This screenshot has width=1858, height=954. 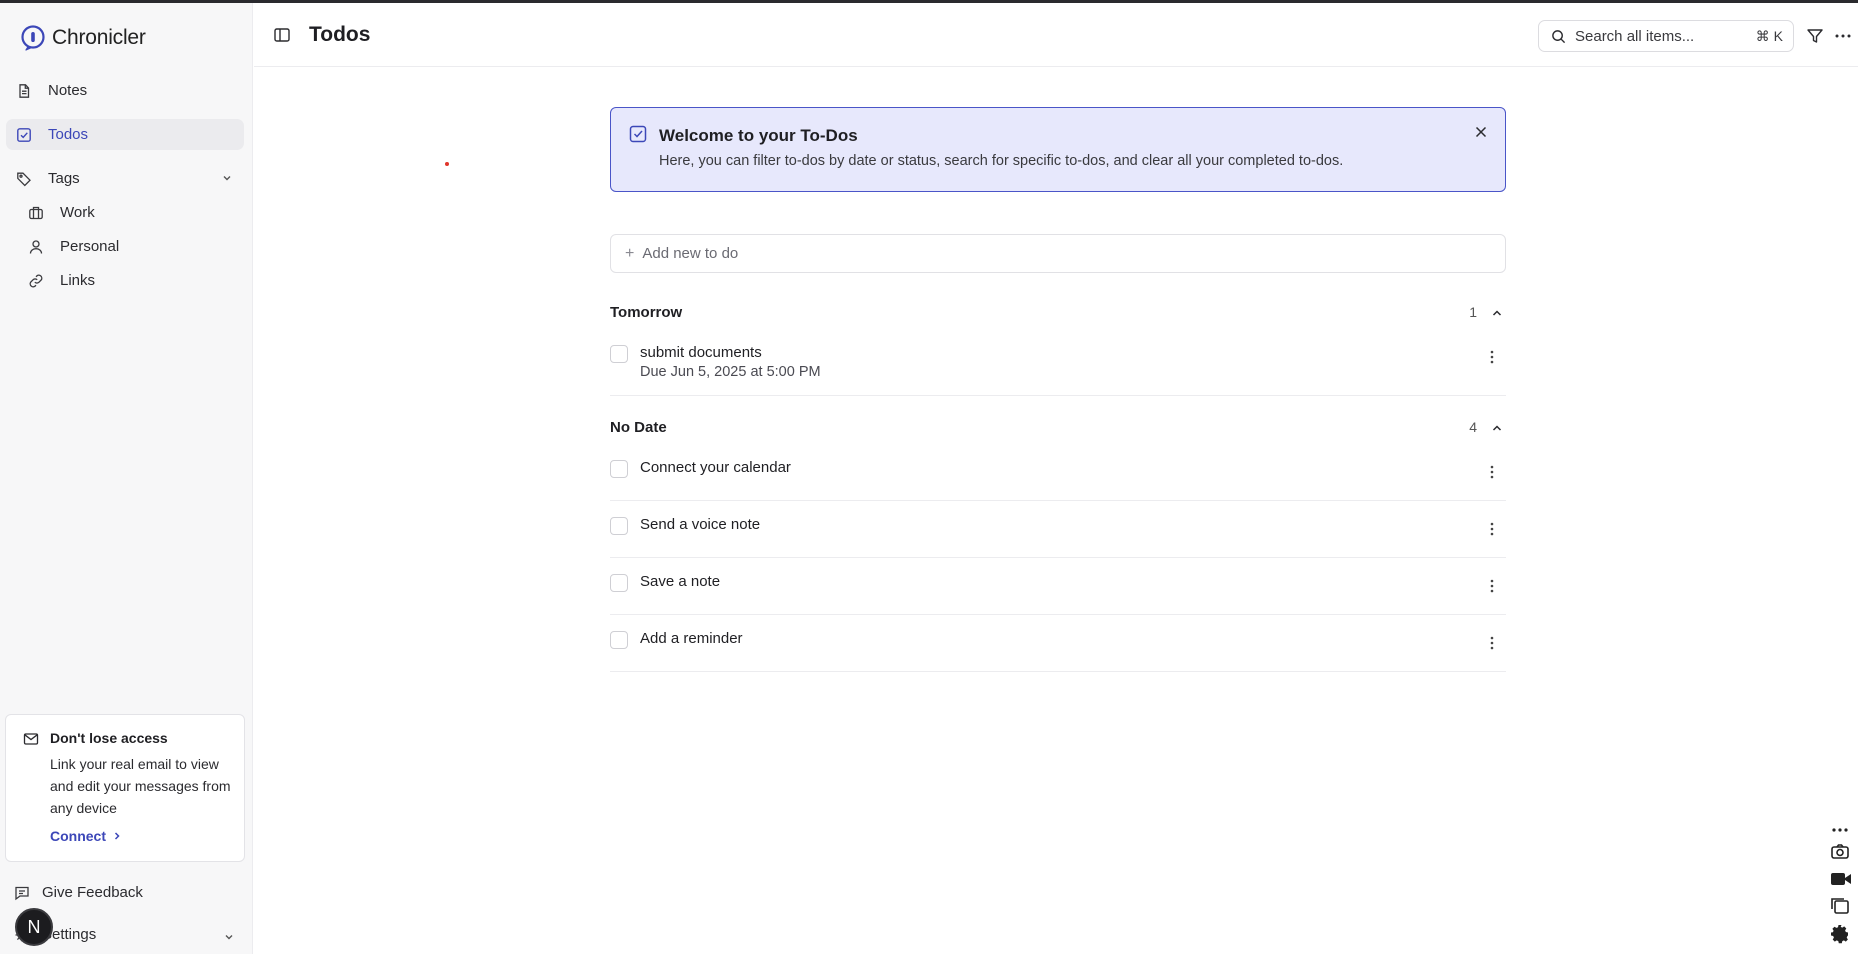 I want to click on add-todo-input: + Add new to do, so click(x=1058, y=253).